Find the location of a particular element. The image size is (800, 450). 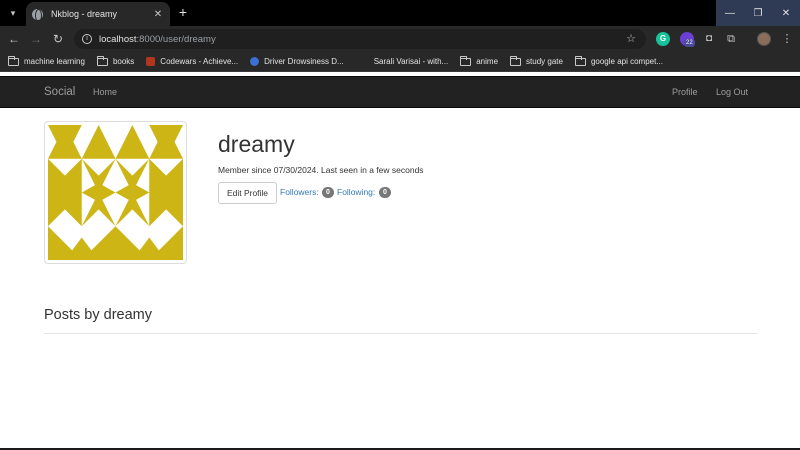

site-icon is located at coordinates (255, 61).